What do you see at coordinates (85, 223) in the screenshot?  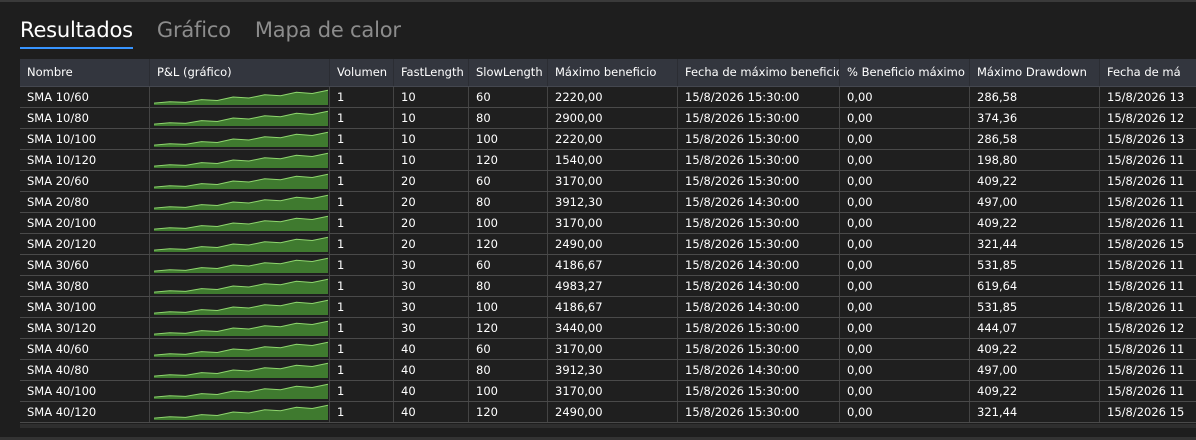 I see `cell-nombre: SMA 20/100` at bounding box center [85, 223].